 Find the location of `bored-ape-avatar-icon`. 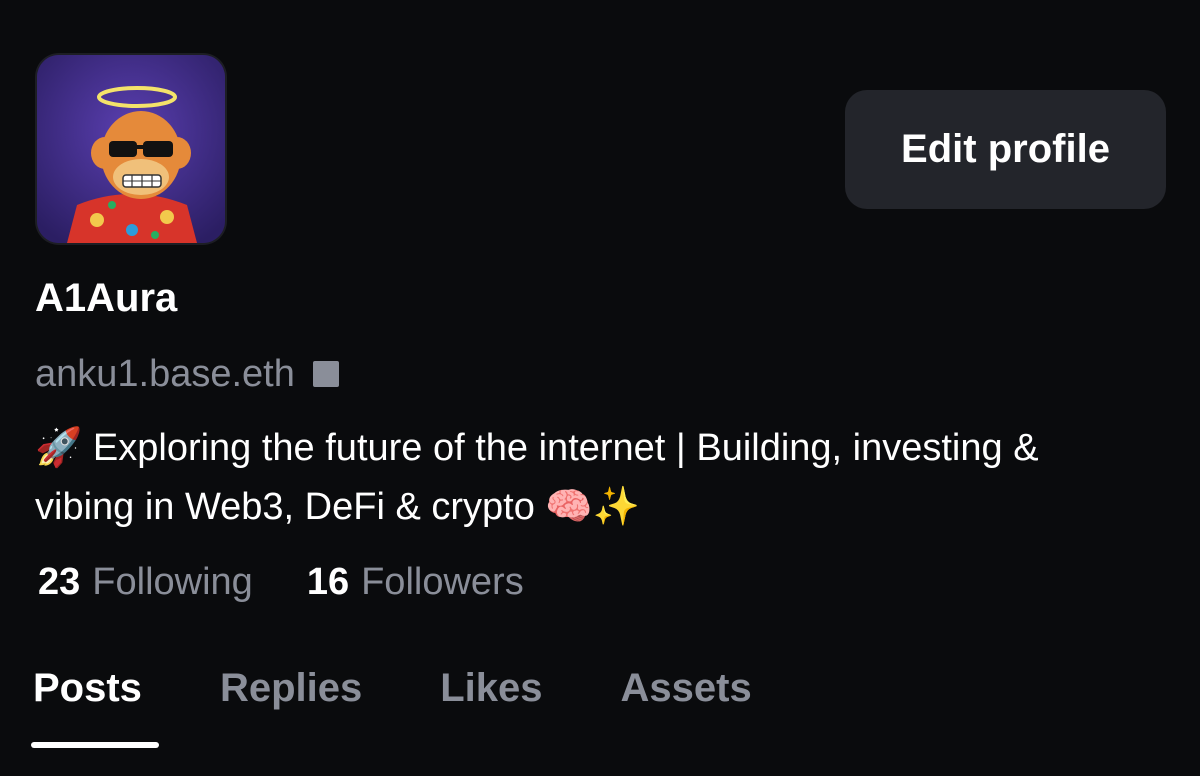

bored-ape-avatar-icon is located at coordinates (131, 149).